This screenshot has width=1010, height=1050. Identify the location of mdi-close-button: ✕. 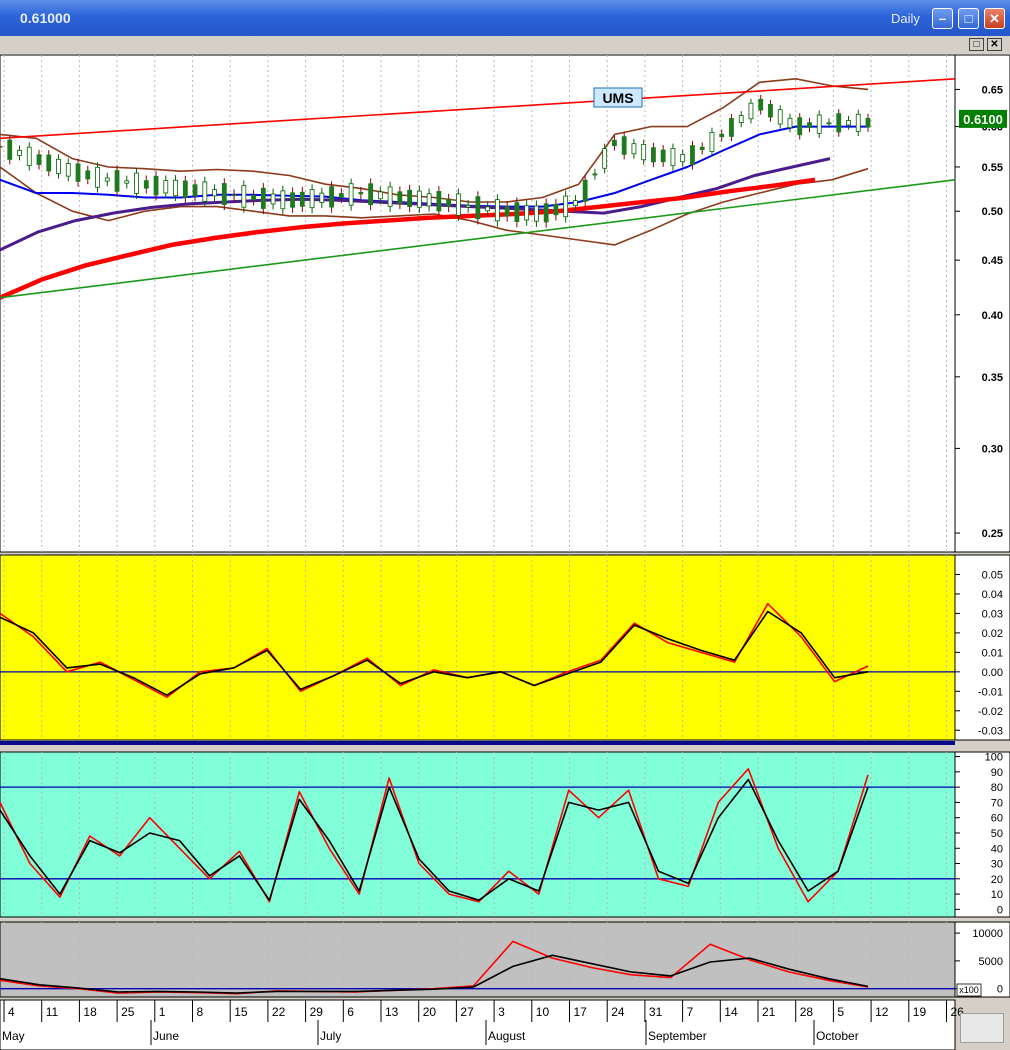
(994, 44).